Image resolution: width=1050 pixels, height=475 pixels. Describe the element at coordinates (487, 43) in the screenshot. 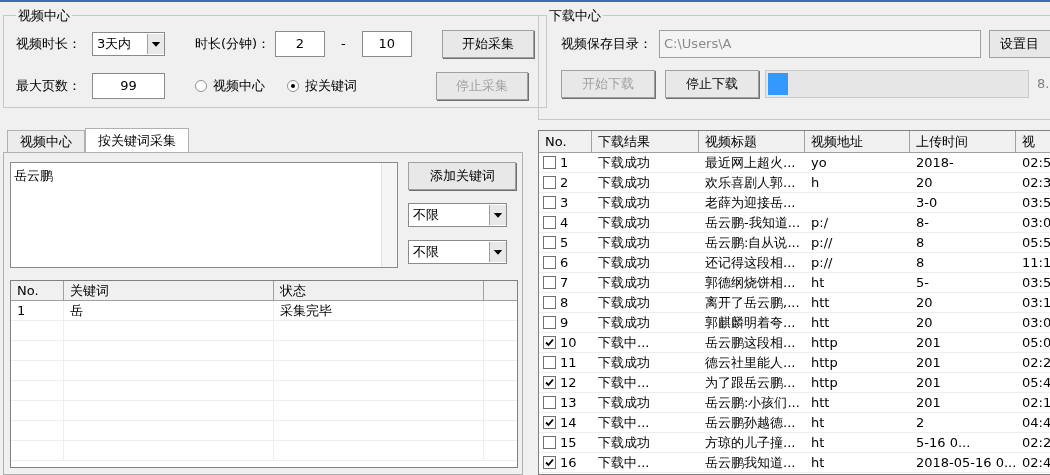

I see `start-collect-button: 开始采集` at that location.